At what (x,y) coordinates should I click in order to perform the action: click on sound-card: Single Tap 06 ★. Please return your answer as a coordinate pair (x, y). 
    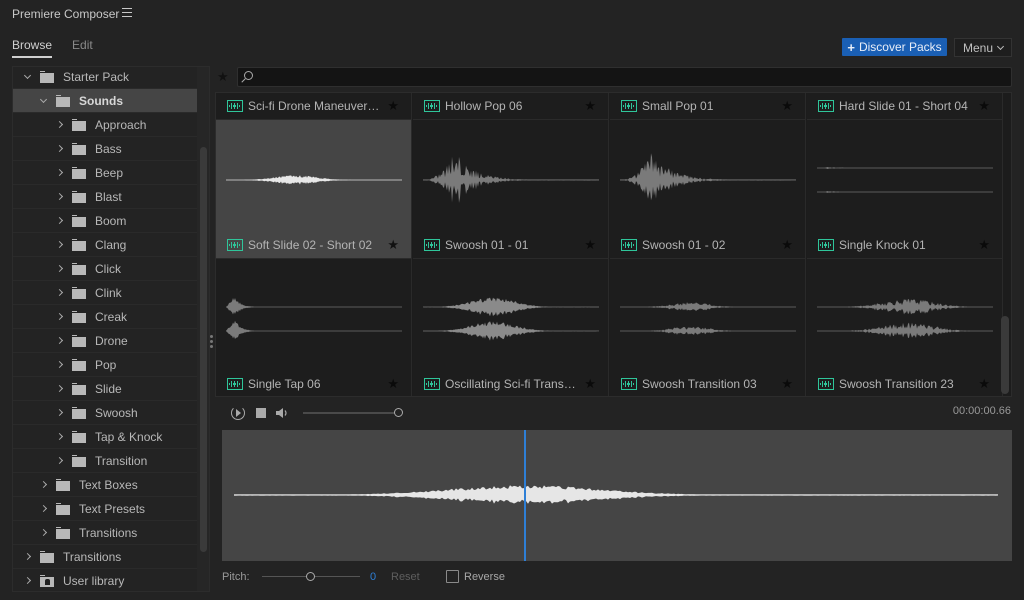
    Looking at the image, I should click on (314, 327).